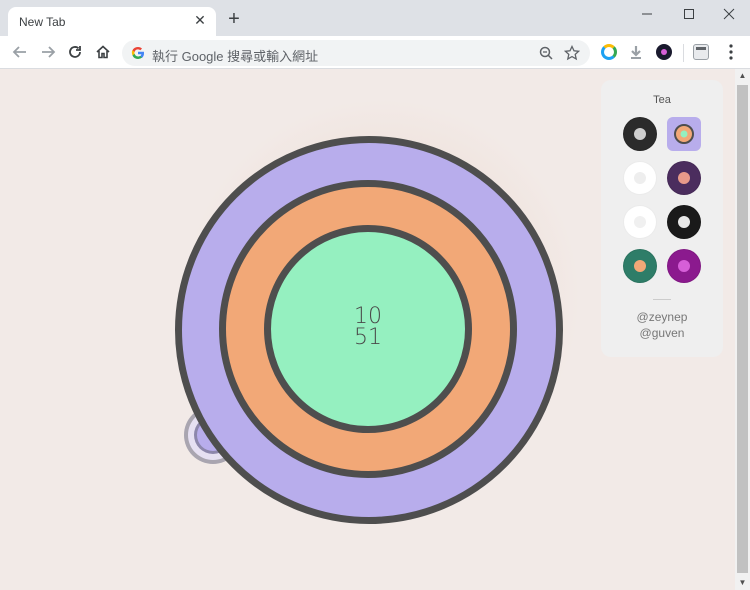 This screenshot has height=590, width=750. Describe the element at coordinates (742, 583) in the screenshot. I see `scroll-down-arrow-icon: ▼` at that location.